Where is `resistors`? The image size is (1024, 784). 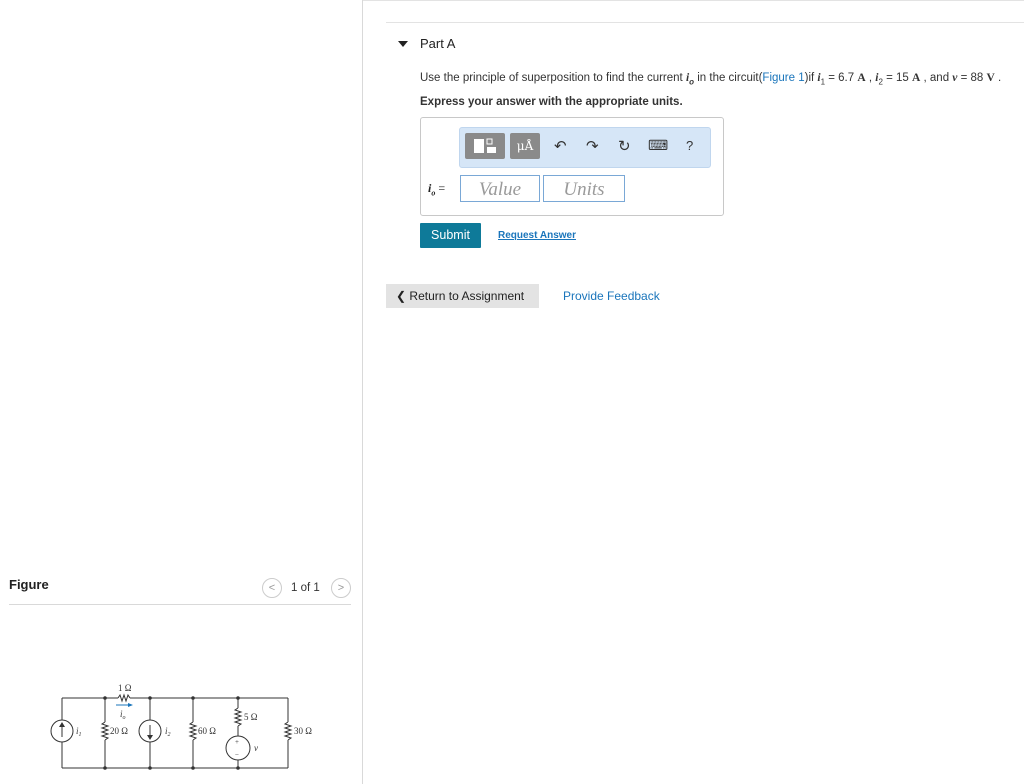
resistors is located at coordinates (196, 717).